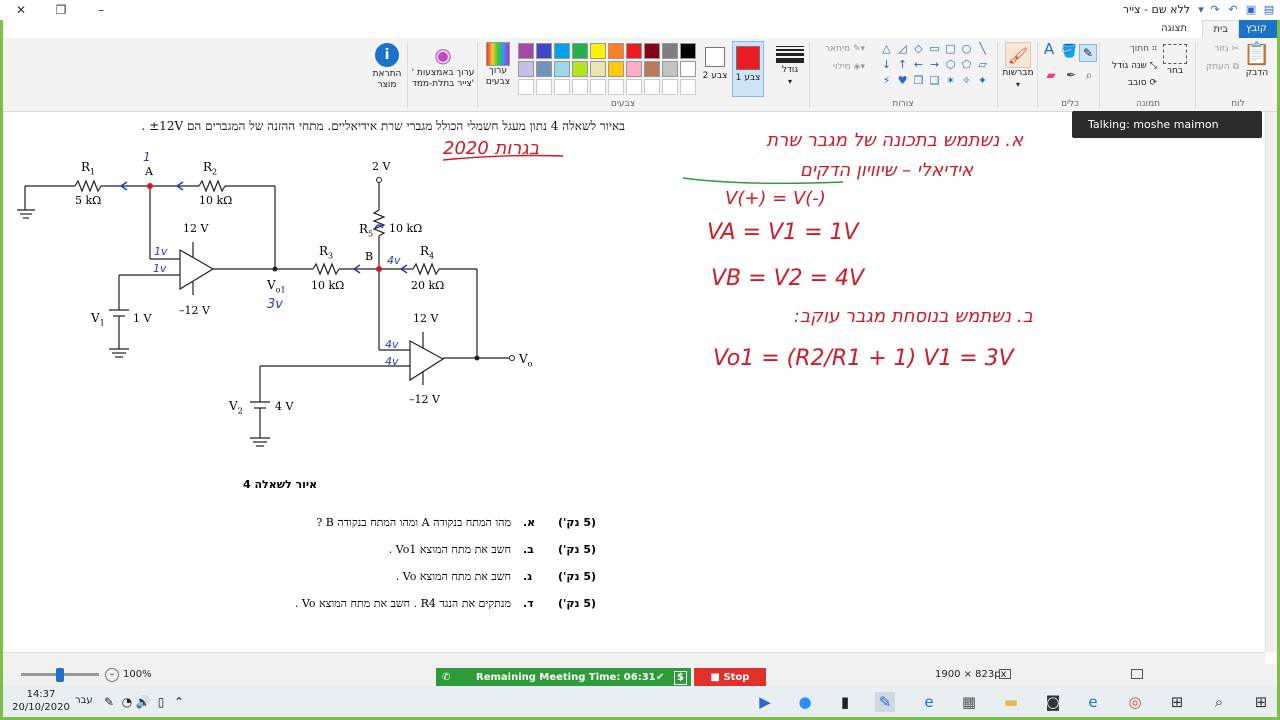  I want to click on color-picker-icon: ✒, so click(1071, 75).